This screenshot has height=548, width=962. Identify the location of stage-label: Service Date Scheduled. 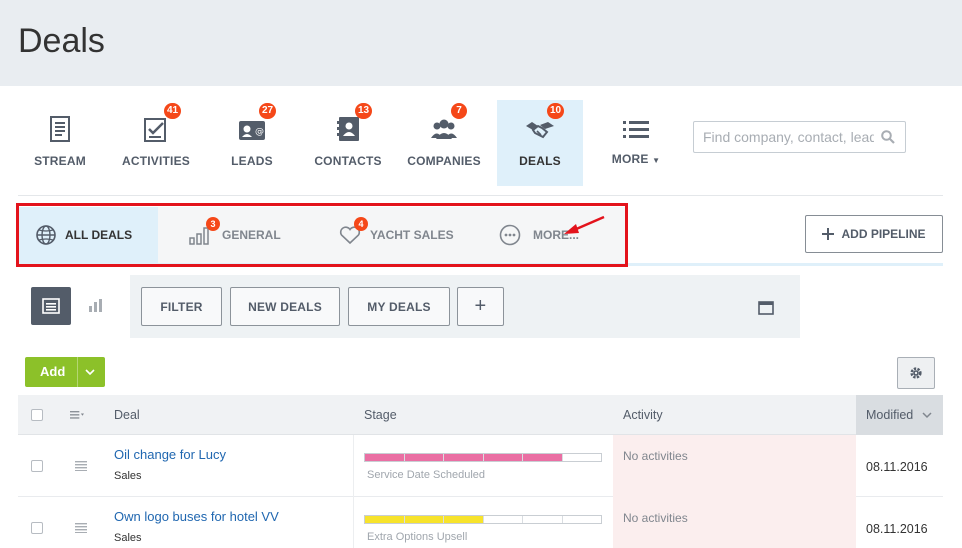
(426, 475).